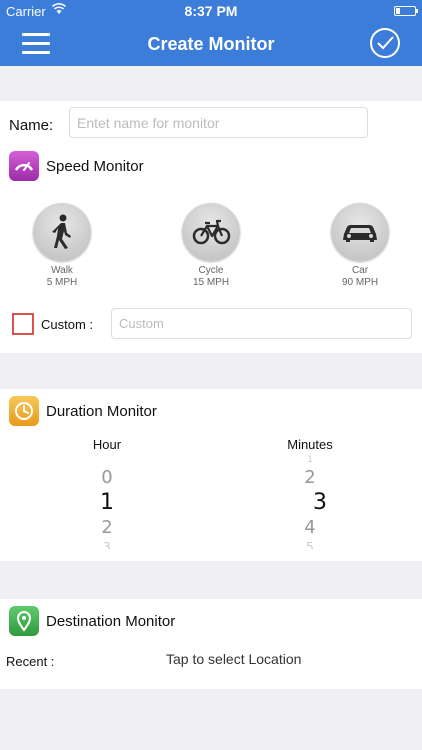 The width and height of the screenshot is (422, 750). I want to click on nav-bar: Create Monitor, so click(211, 44).